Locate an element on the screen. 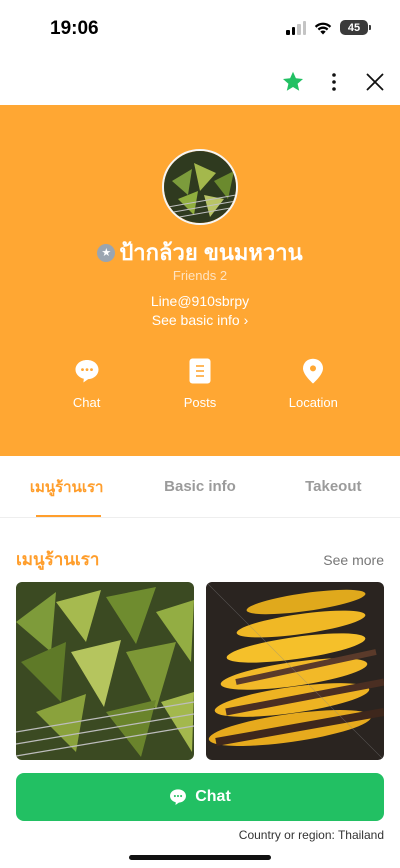 The width and height of the screenshot is (400, 868). more-vertical-icon is located at coordinates (334, 82).